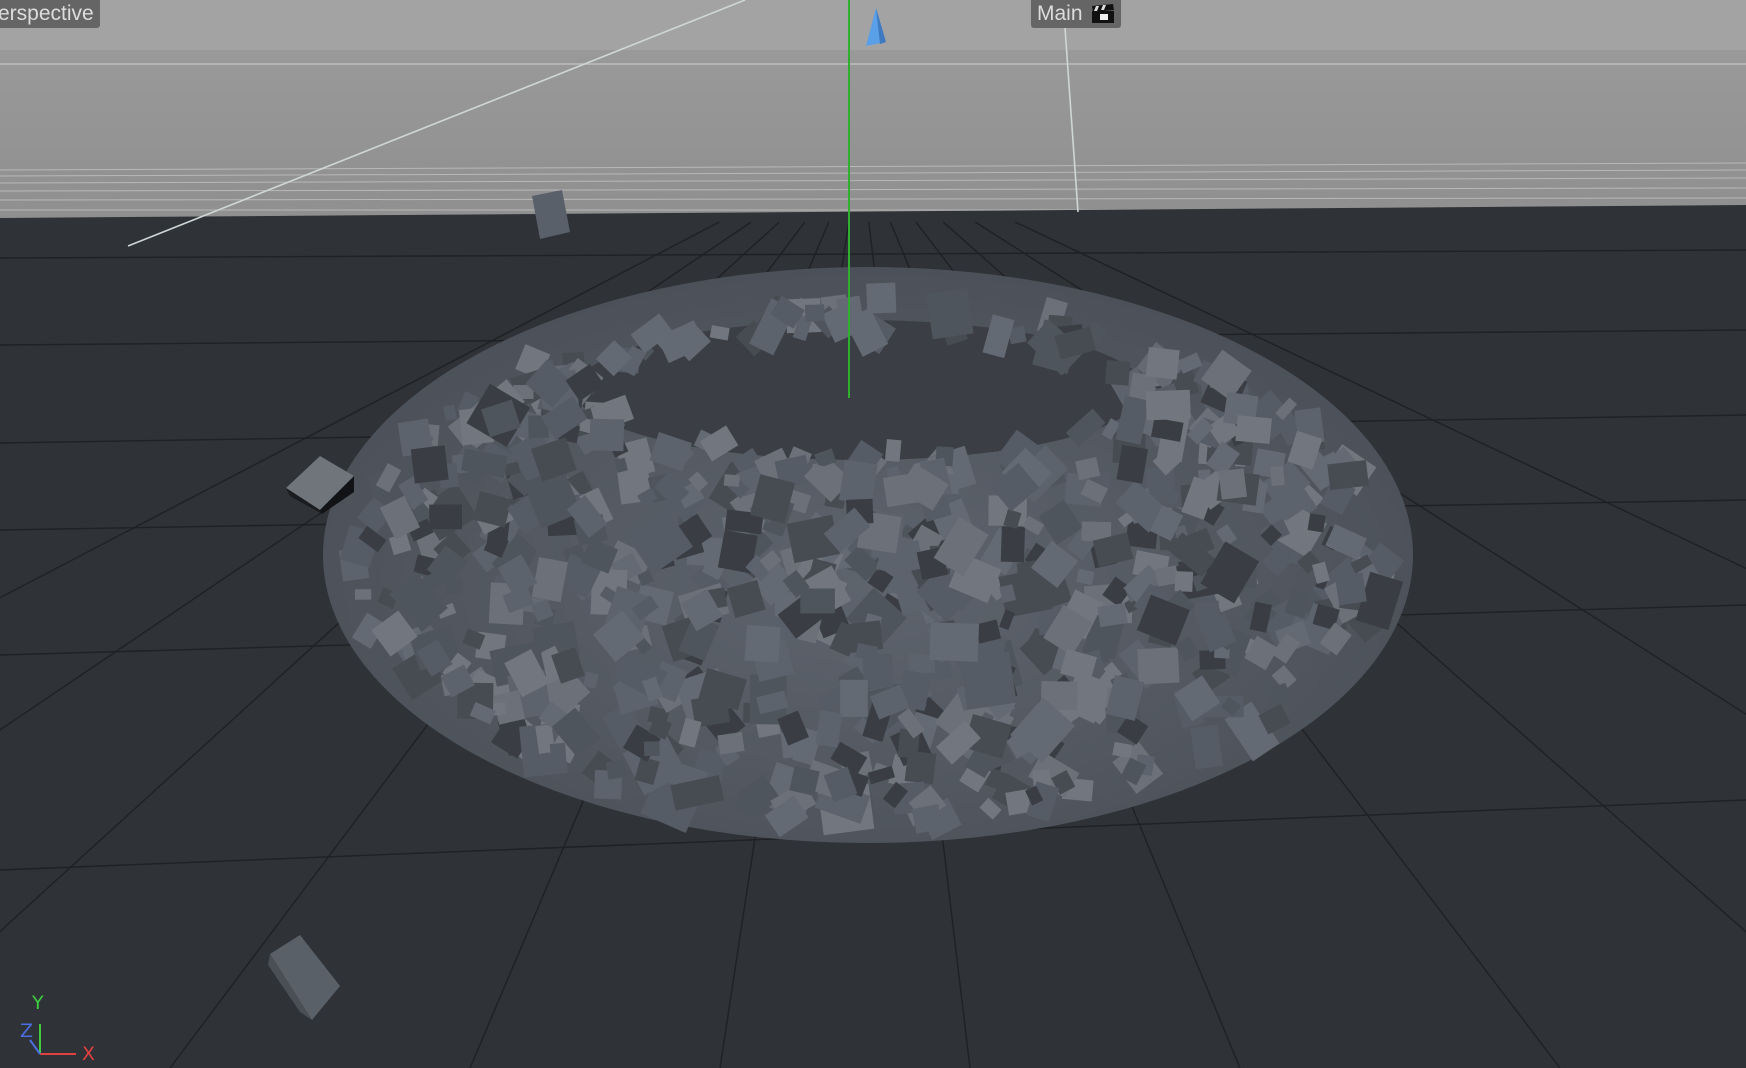  Describe the element at coordinates (27, 1031) in the screenshot. I see `axis-z-label: Z` at that location.